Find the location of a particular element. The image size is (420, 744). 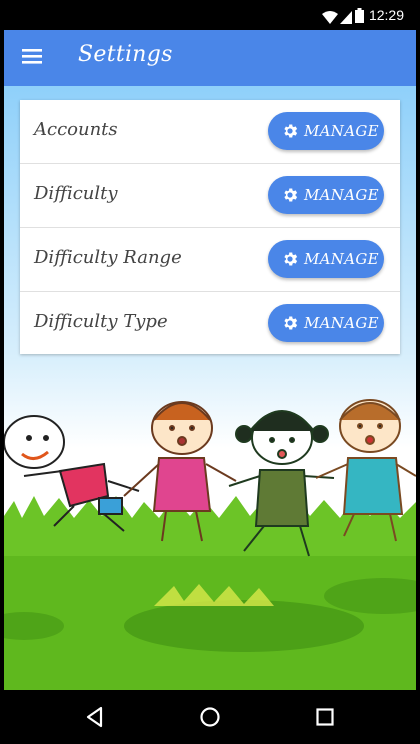

wifi-icon is located at coordinates (330, 18).